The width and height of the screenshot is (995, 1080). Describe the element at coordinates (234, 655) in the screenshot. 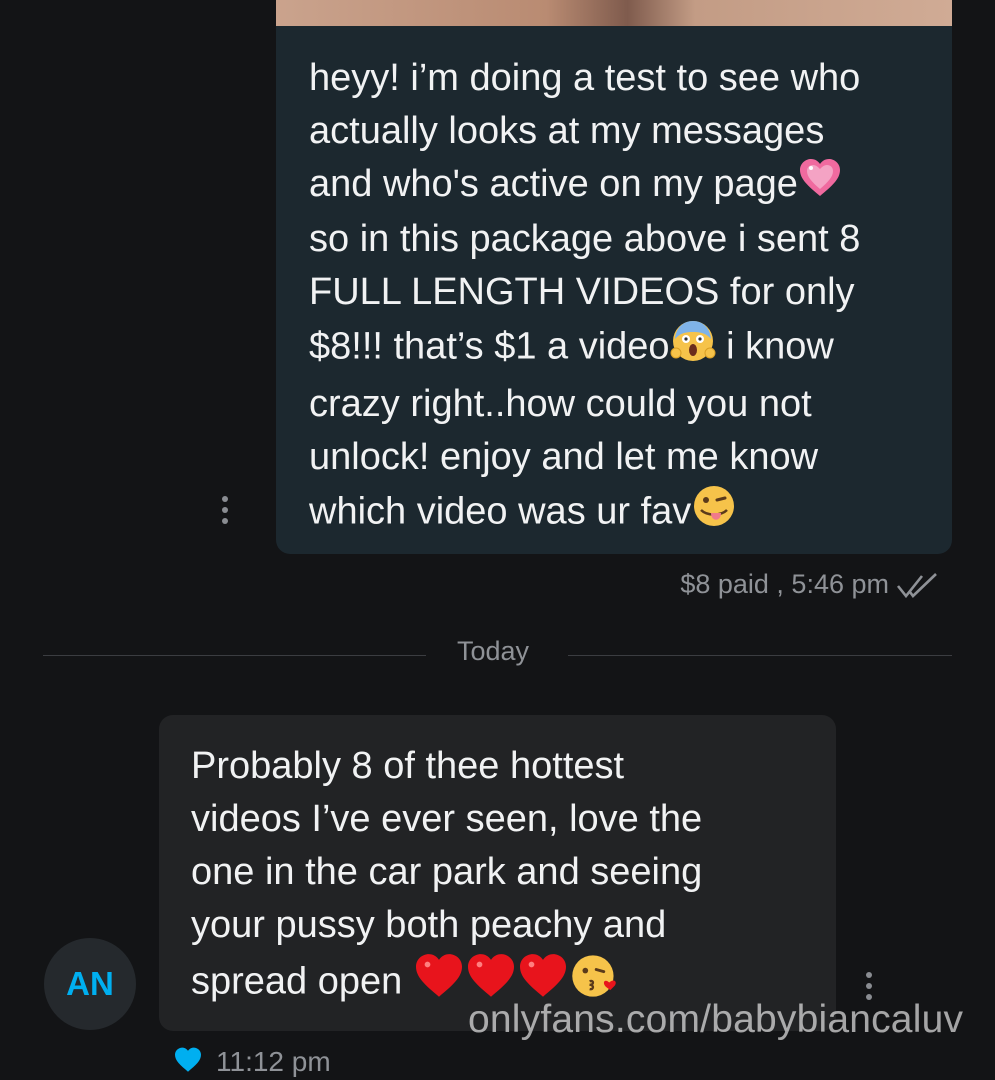

I see `divider-line-left` at that location.